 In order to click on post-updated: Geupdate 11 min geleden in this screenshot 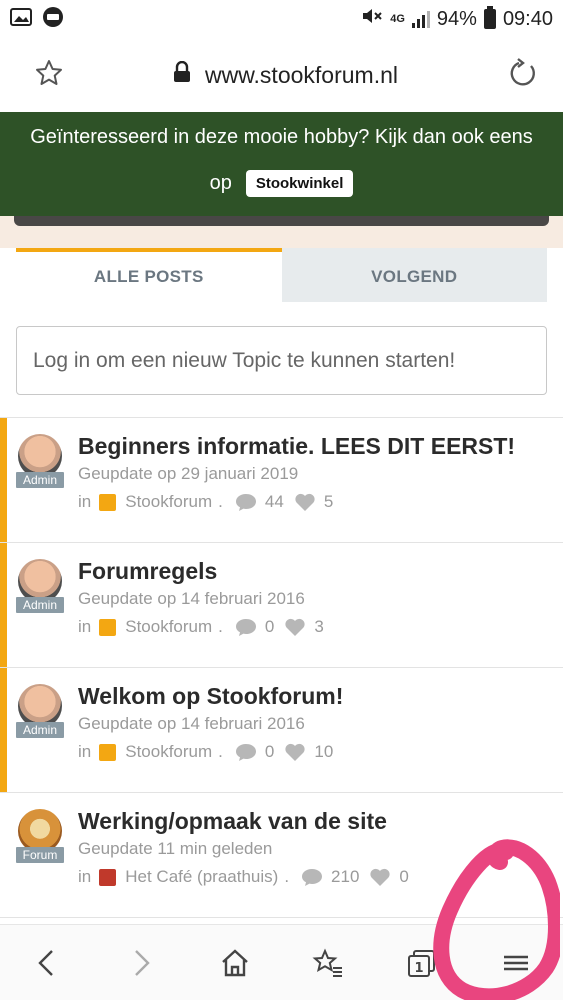, I will do `click(175, 848)`.